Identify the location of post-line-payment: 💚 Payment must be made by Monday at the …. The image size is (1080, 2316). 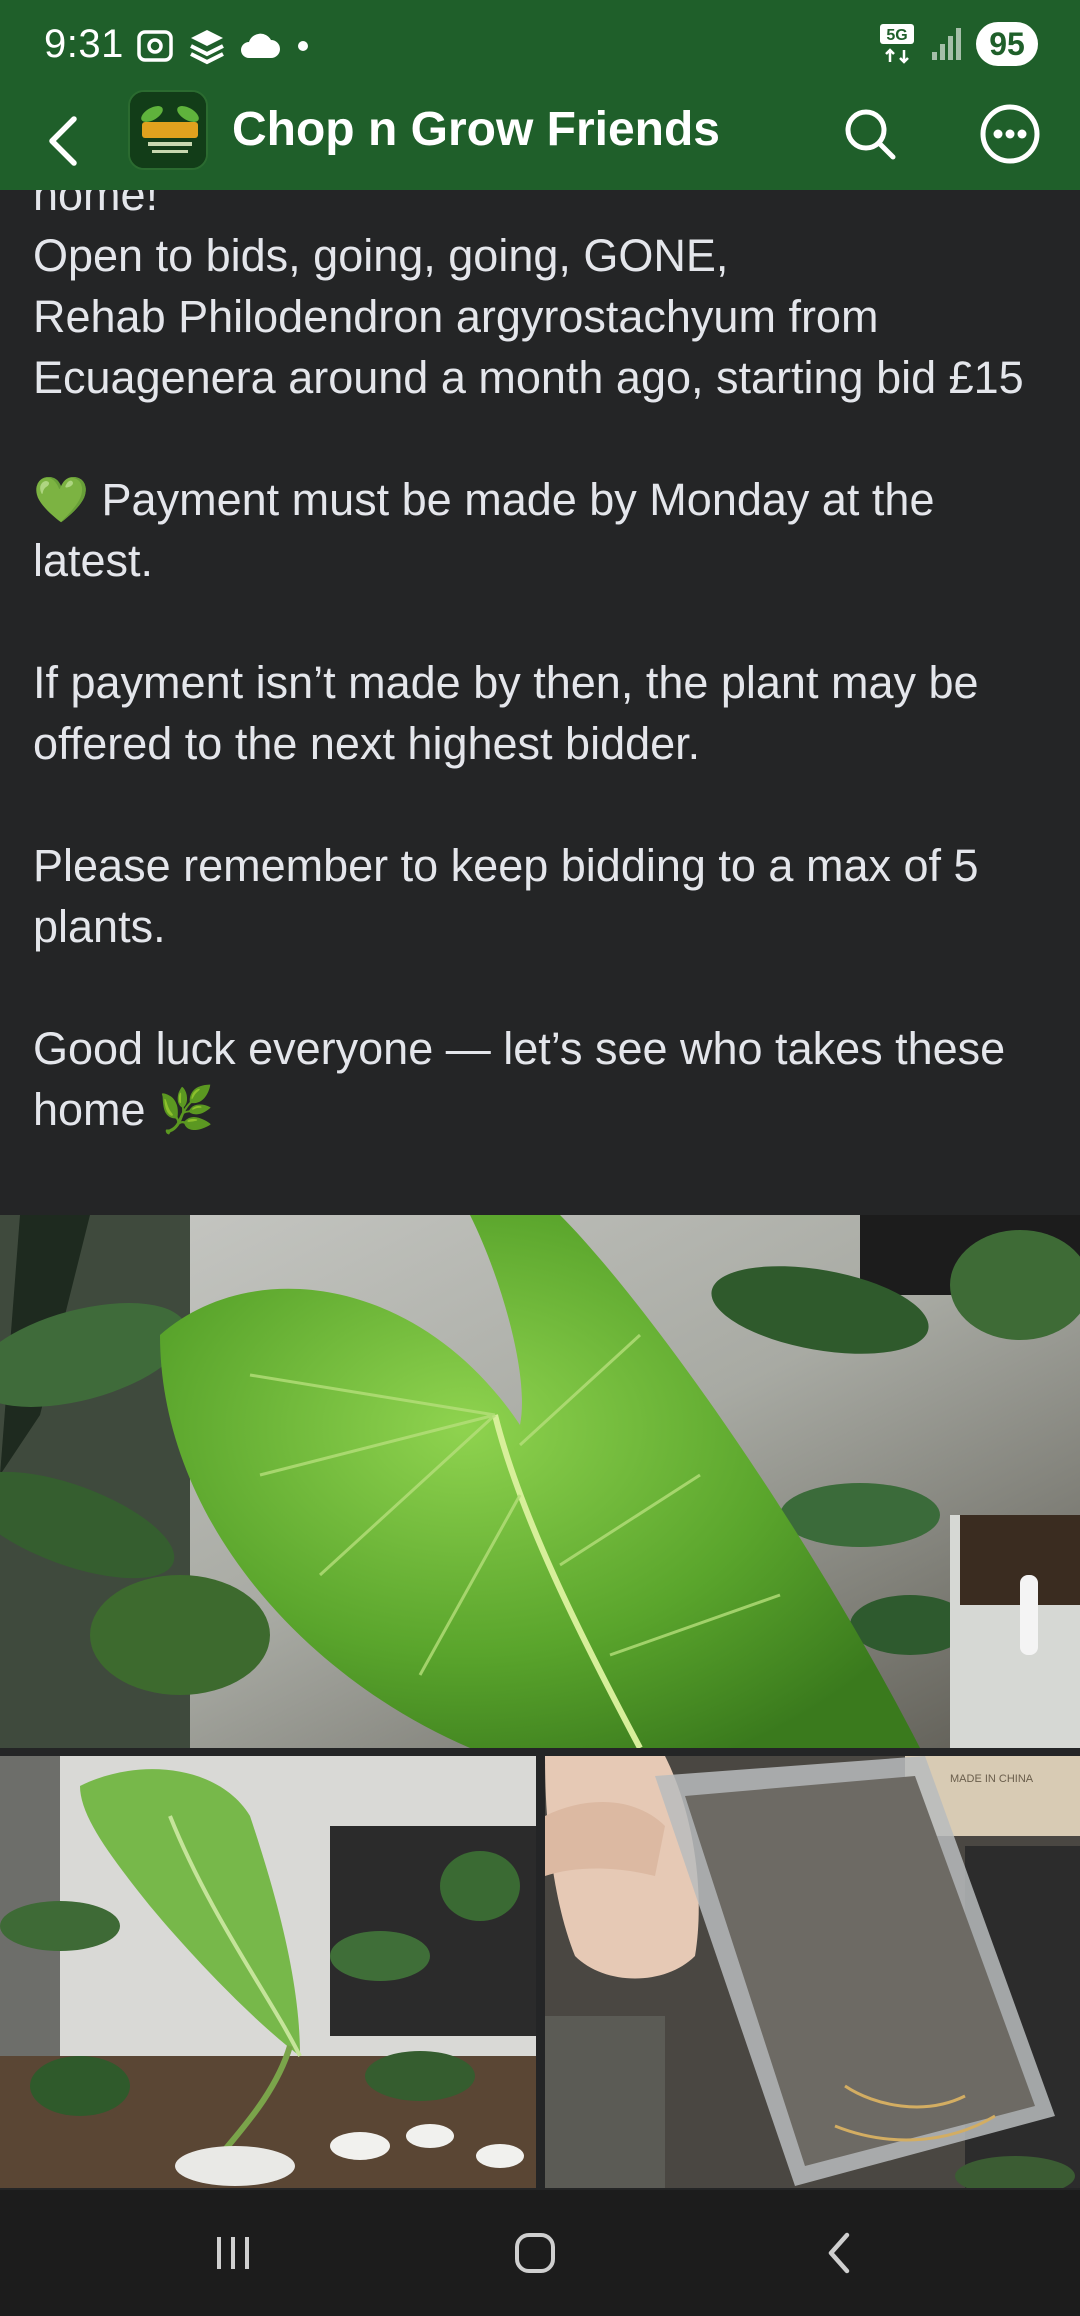
(543, 530).